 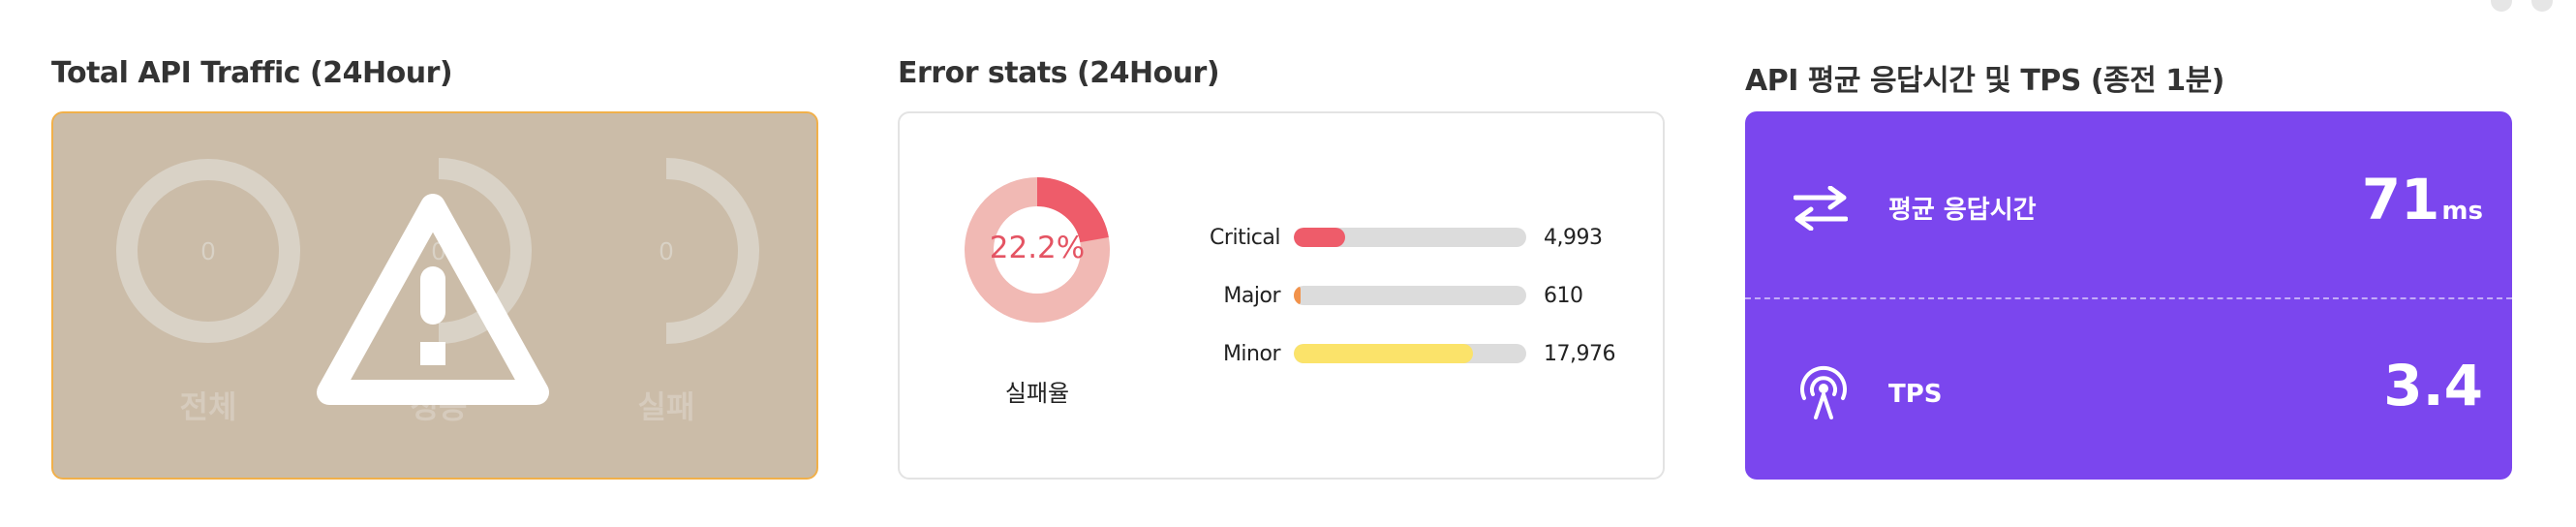 I want to click on avg-response-label: 평균 응답시간, so click(x=1962, y=210).